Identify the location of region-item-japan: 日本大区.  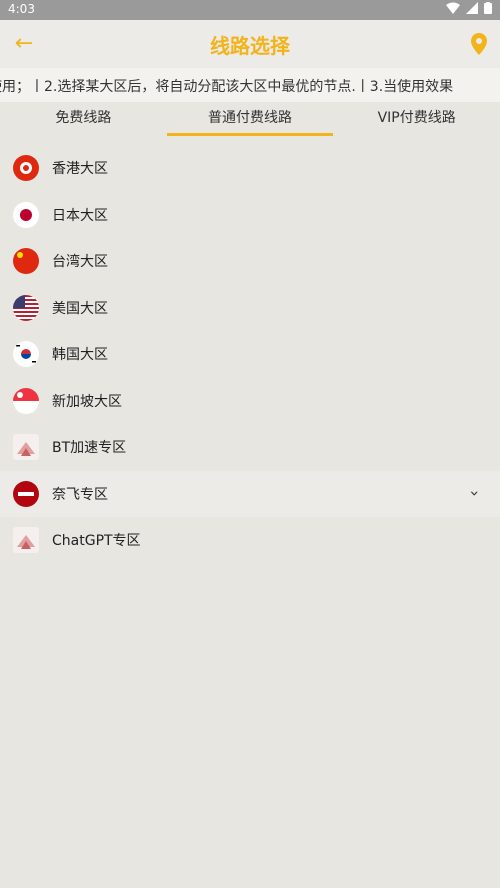
(250, 215).